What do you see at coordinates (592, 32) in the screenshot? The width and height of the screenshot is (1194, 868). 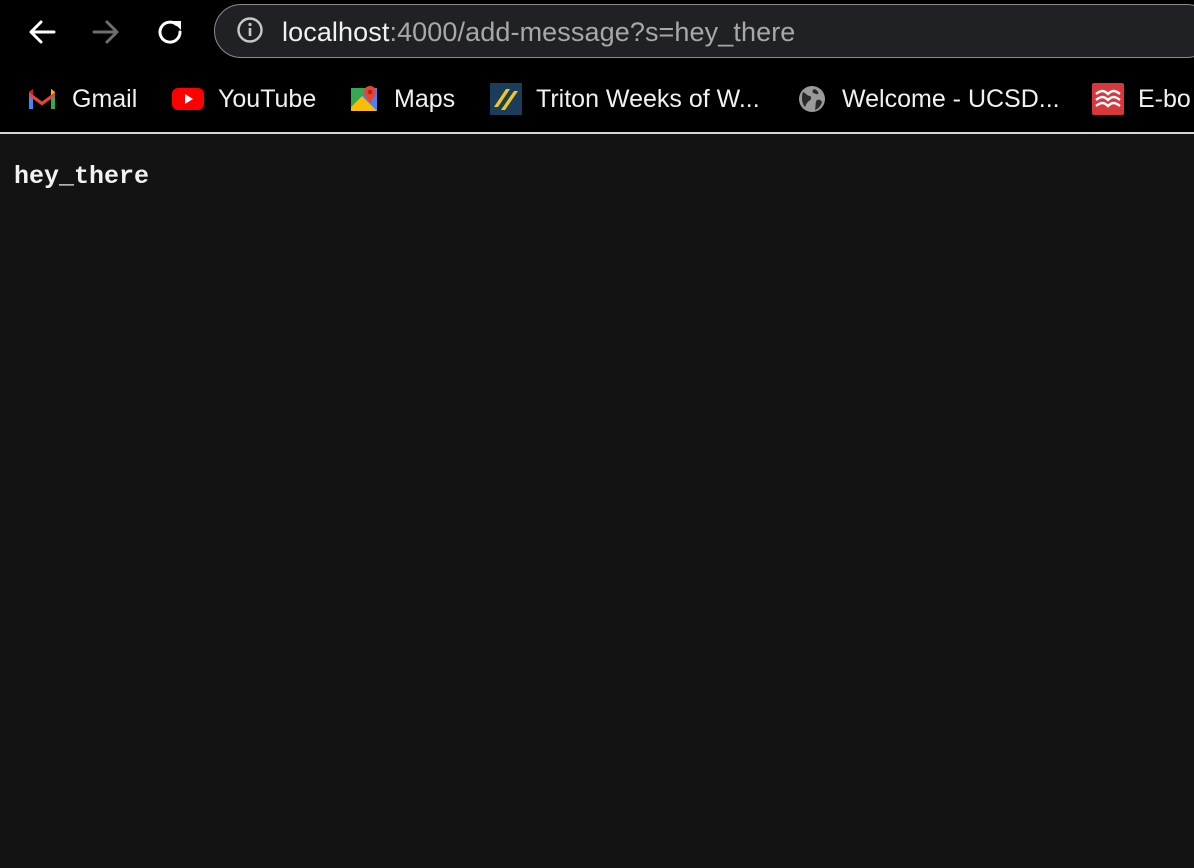 I see `url-path: :4000/add-message?s=hey_there` at bounding box center [592, 32].